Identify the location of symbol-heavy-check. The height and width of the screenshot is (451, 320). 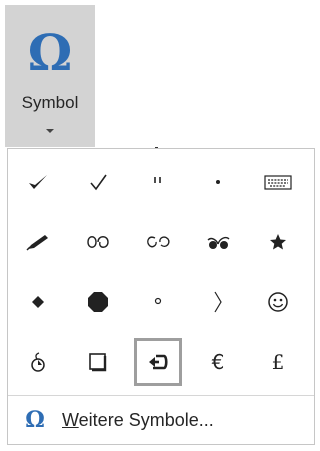
(38, 182).